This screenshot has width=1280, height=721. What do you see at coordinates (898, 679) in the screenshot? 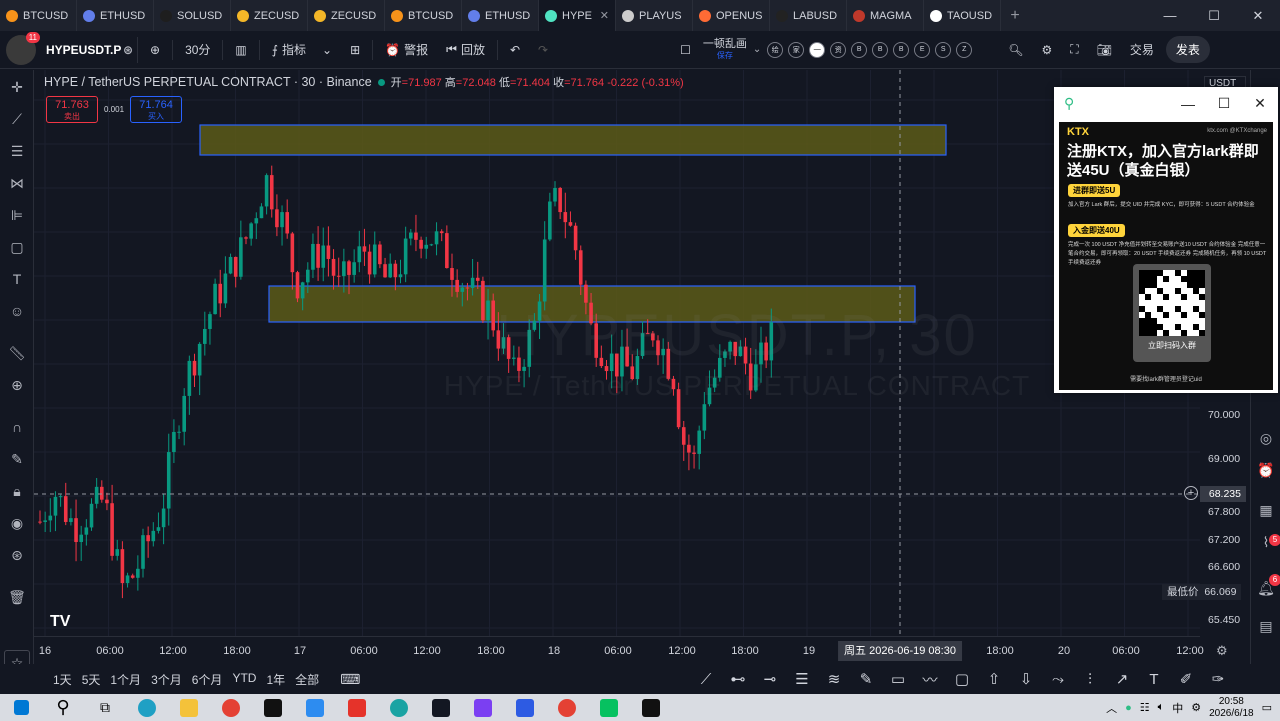
I see `callout-icon: ▭` at bounding box center [898, 679].